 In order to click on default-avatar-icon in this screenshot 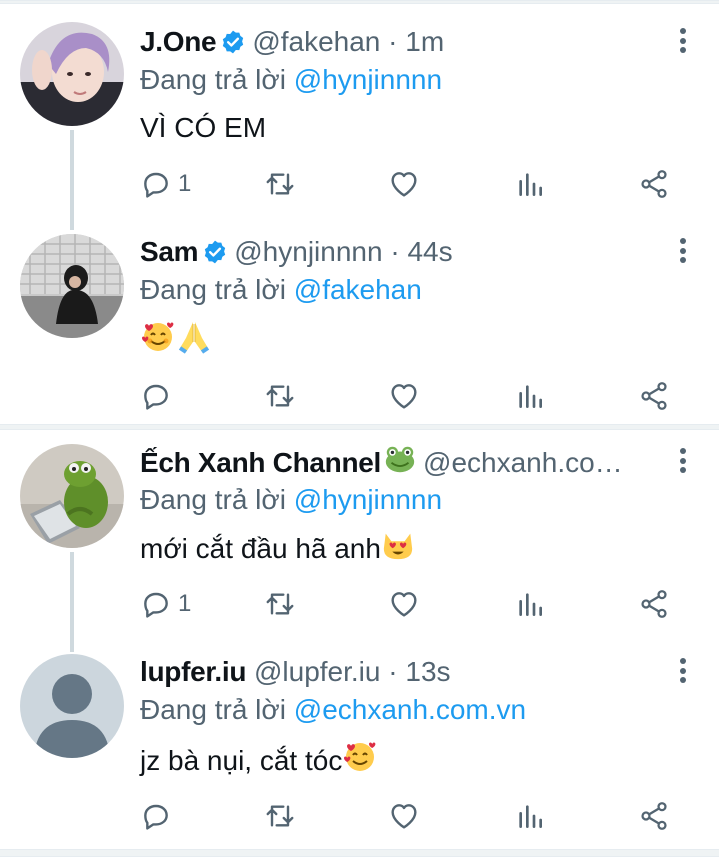, I will do `click(72, 706)`.